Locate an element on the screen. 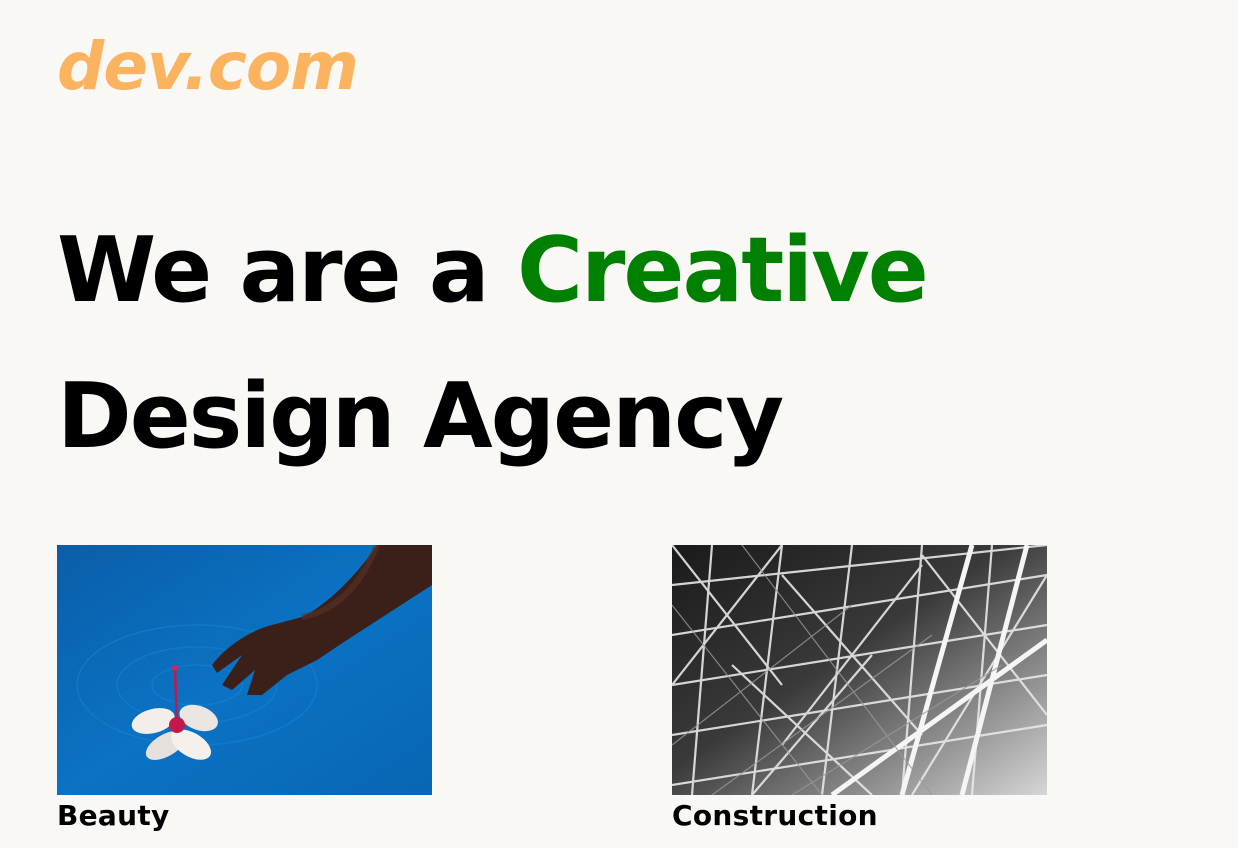 The height and width of the screenshot is (848, 1238). hero-line1-prefix: We are a is located at coordinates (287, 270).